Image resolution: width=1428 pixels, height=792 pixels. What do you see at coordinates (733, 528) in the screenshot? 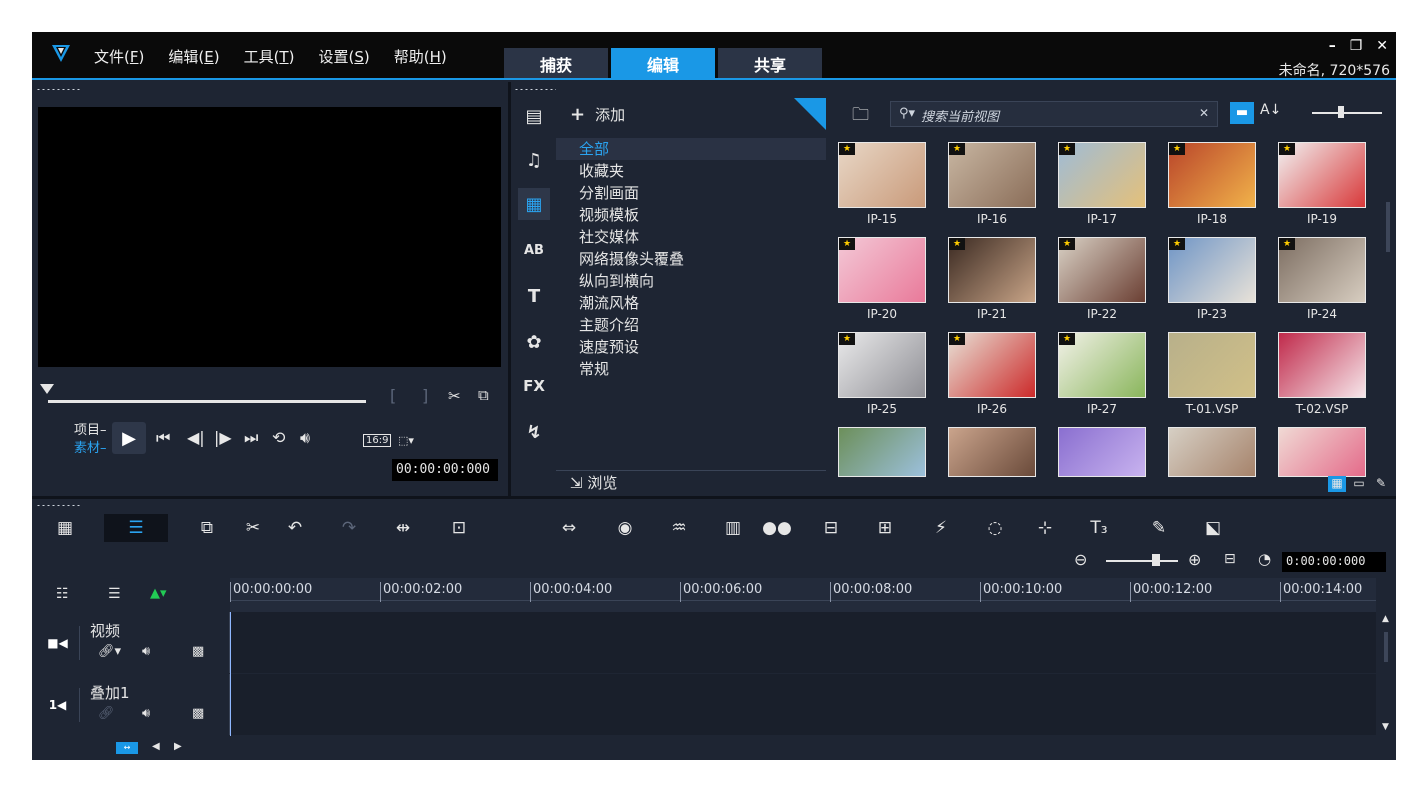
I see `multicam-icon: ▥` at bounding box center [733, 528].